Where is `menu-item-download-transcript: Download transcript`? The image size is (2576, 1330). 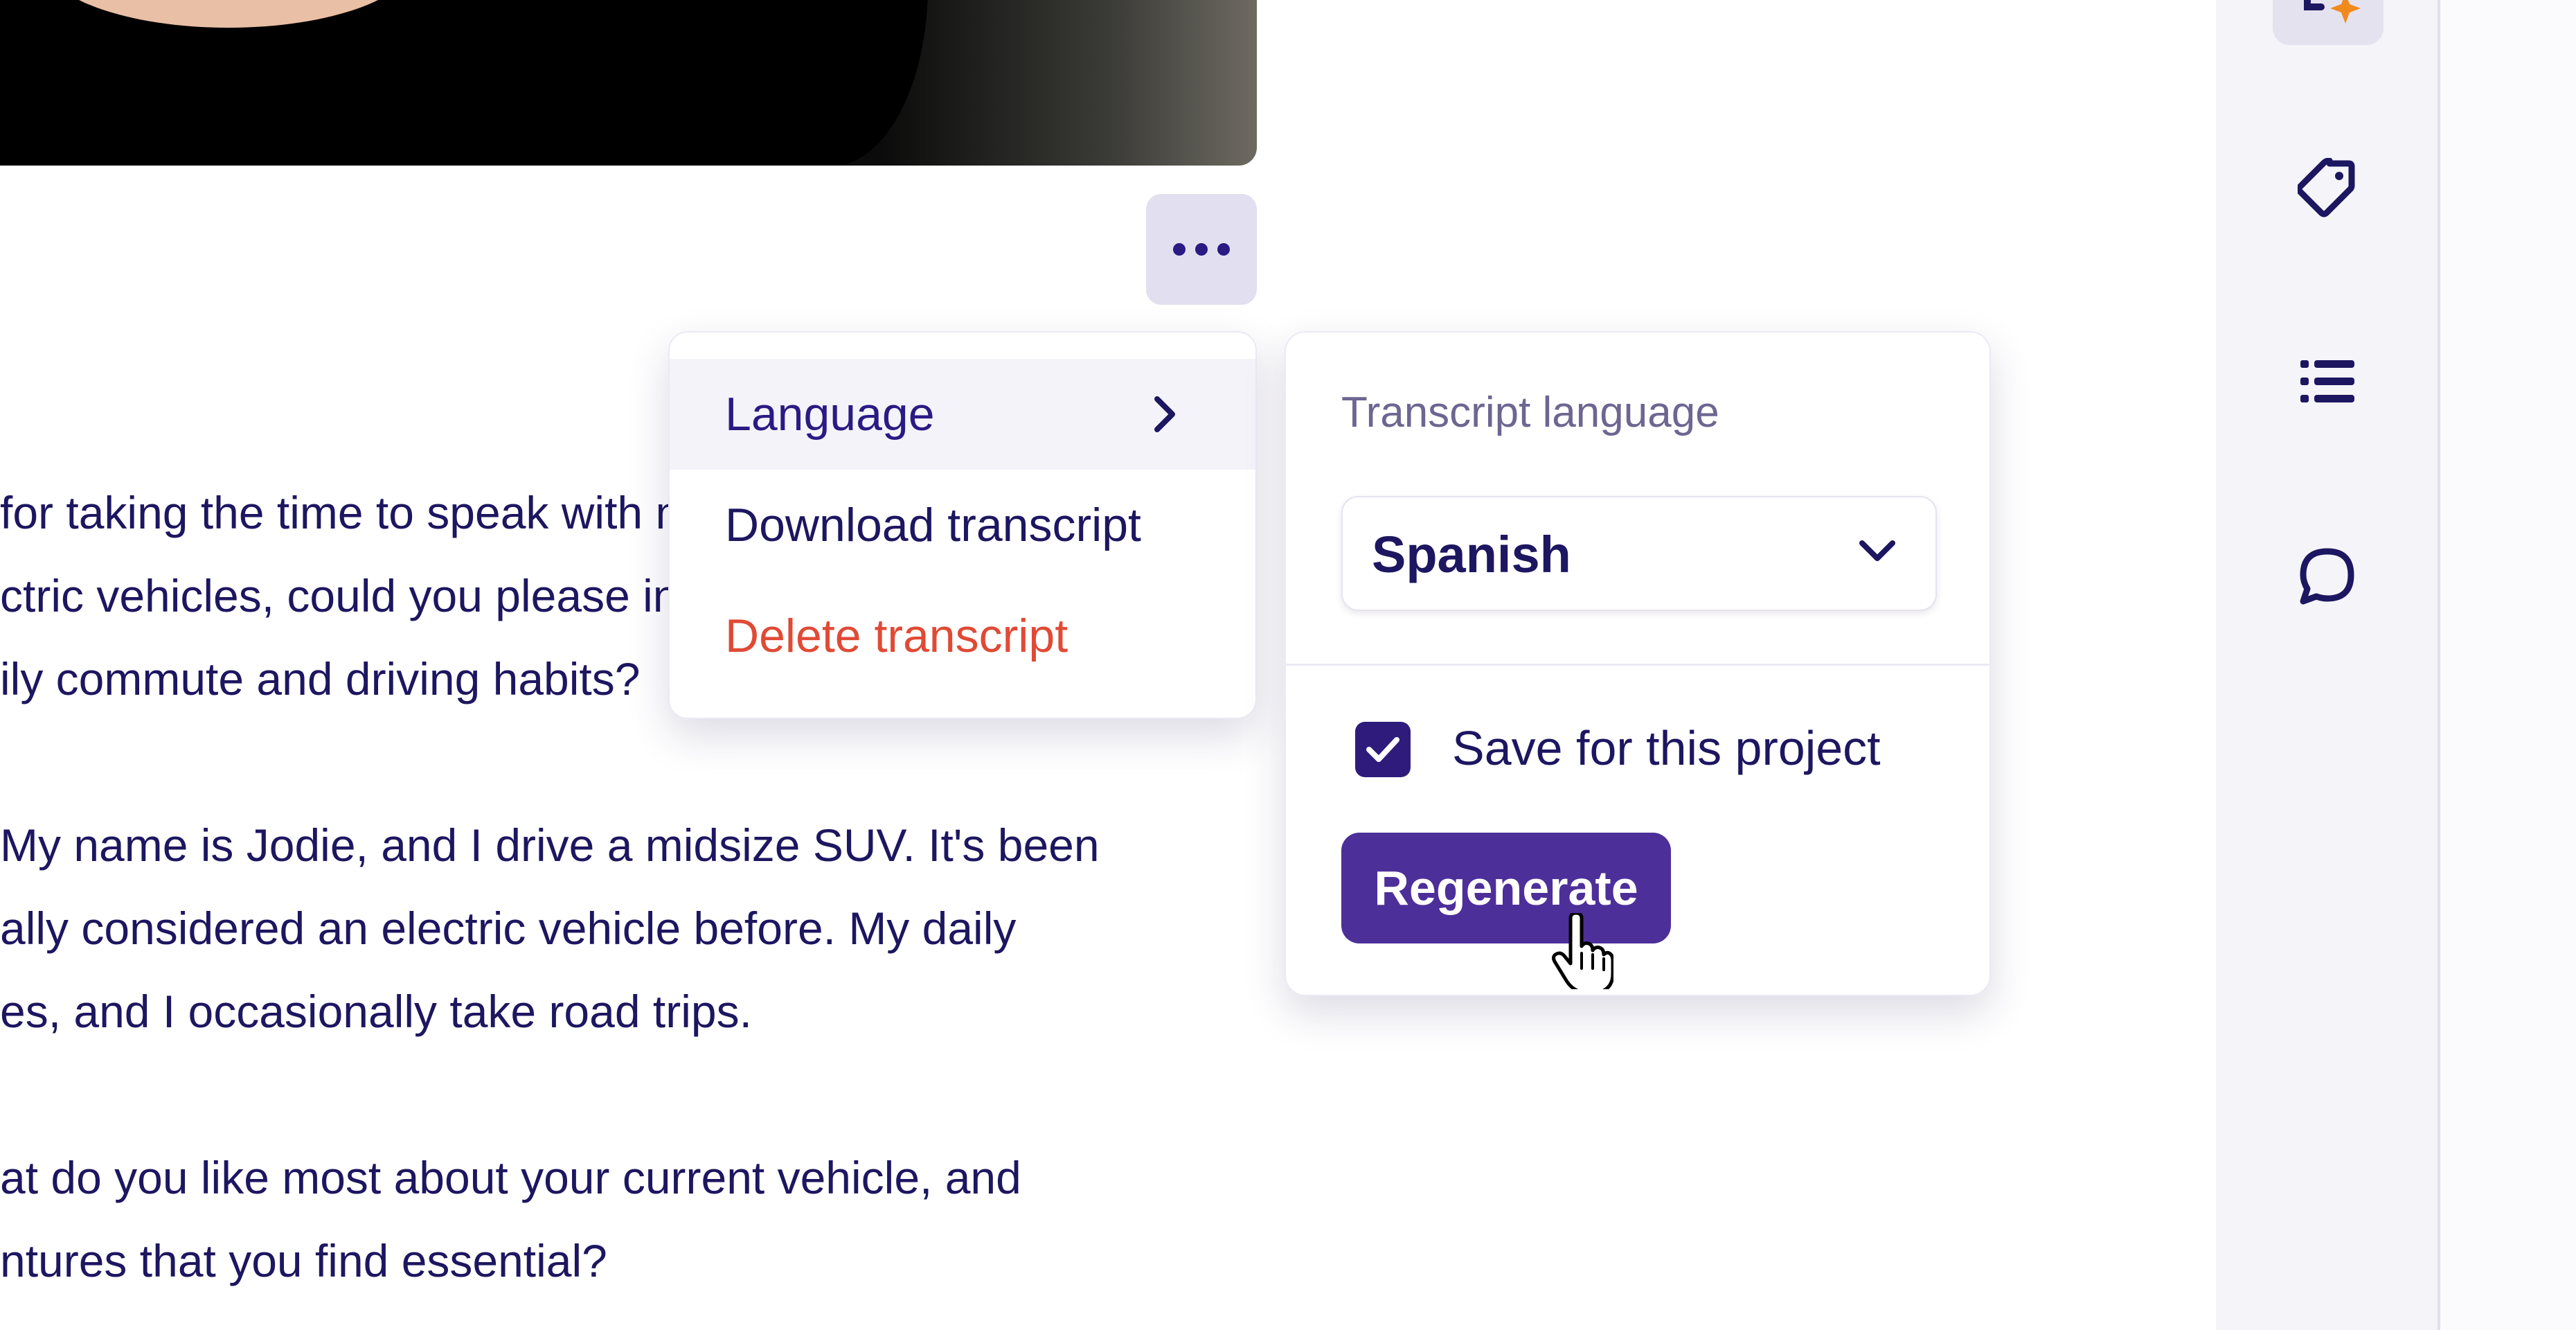
menu-item-download-transcript: Download transcript is located at coordinates (962, 525).